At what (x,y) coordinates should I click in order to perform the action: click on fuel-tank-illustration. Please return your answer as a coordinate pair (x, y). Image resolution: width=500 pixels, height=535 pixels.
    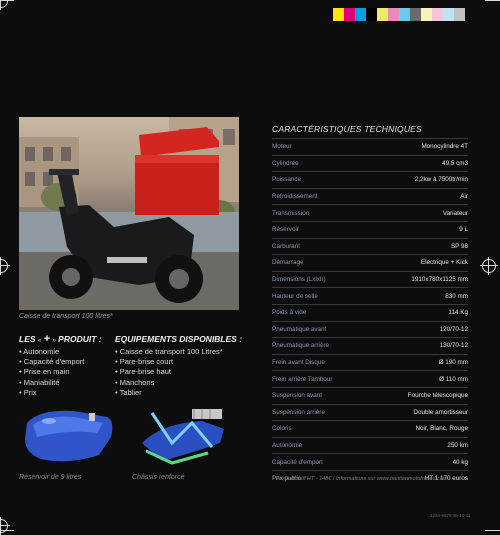
    Looking at the image, I should click on (69, 437).